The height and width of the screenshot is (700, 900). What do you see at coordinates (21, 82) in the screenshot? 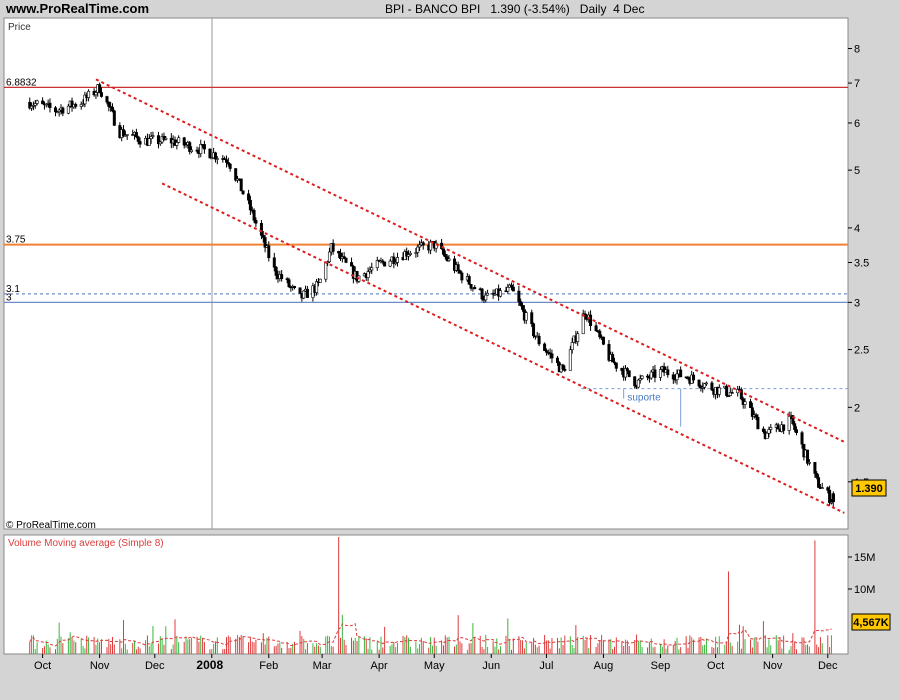
I see `level-label: 6.8832` at bounding box center [21, 82].